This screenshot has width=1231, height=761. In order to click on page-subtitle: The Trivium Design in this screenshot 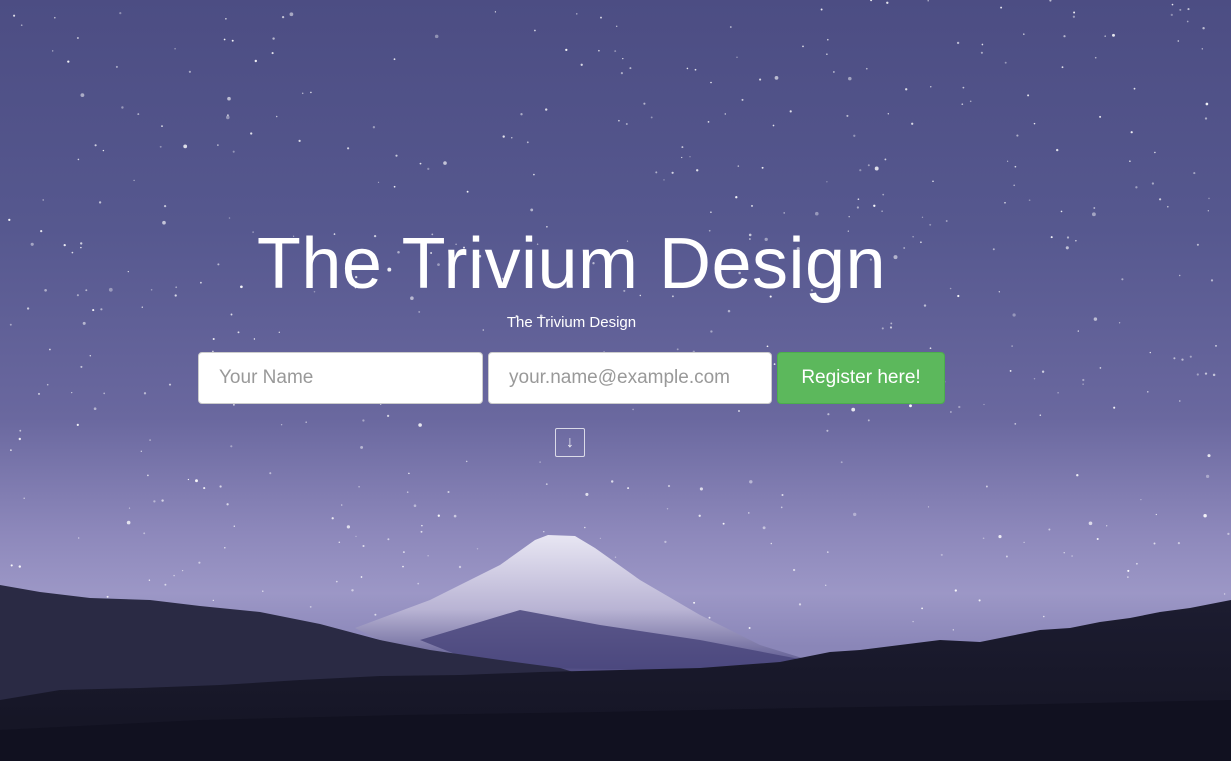, I will do `click(571, 322)`.